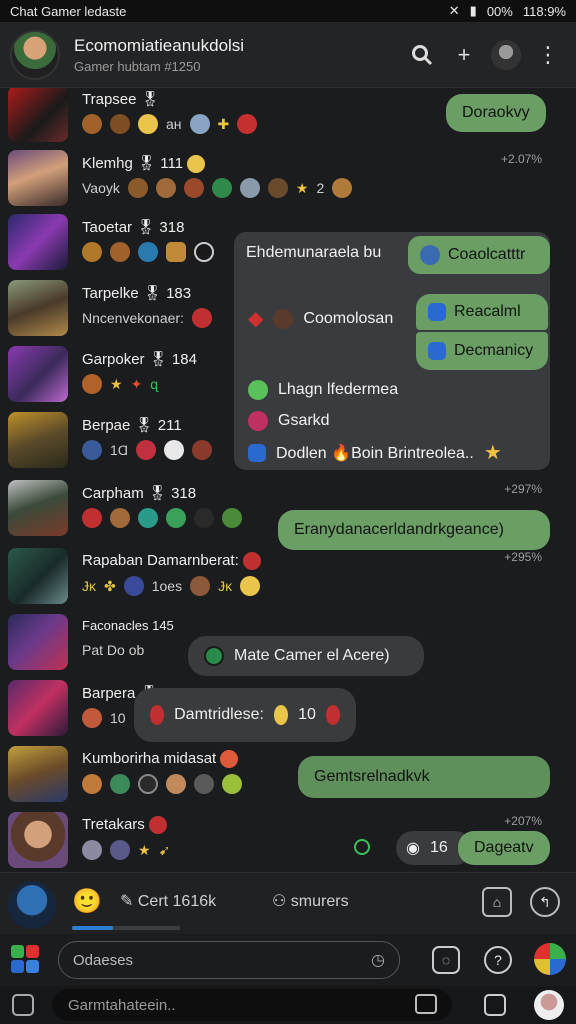  Describe the element at coordinates (35, 54) in the screenshot. I see `group-avatar` at that location.